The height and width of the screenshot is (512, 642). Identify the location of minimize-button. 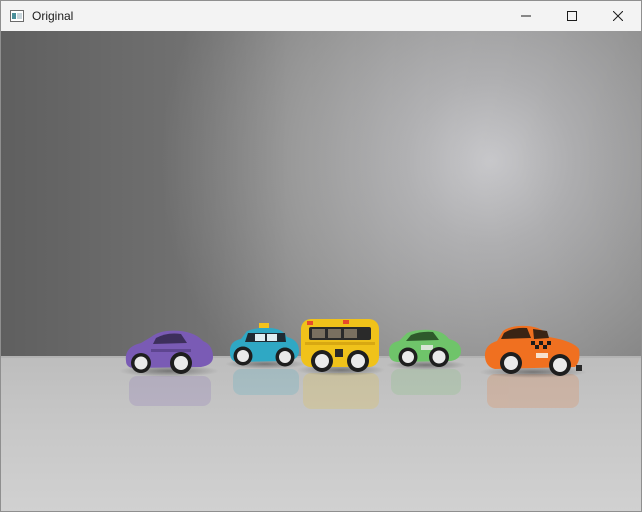
(526, 16).